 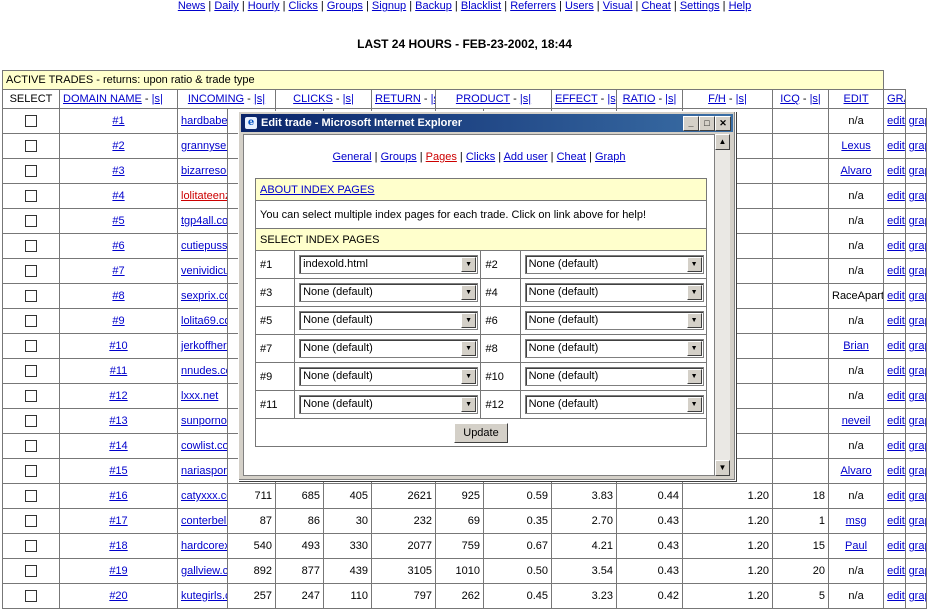 What do you see at coordinates (707, 123) in the screenshot?
I see `maximize-button: □` at bounding box center [707, 123].